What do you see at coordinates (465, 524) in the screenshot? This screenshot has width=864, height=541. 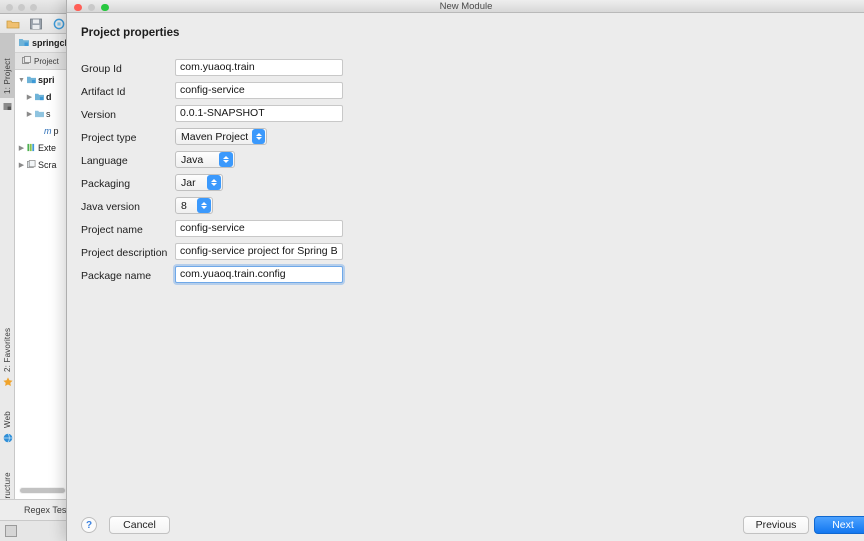 I see `dialog-footer: ? Cancel Previous Next` at bounding box center [465, 524].